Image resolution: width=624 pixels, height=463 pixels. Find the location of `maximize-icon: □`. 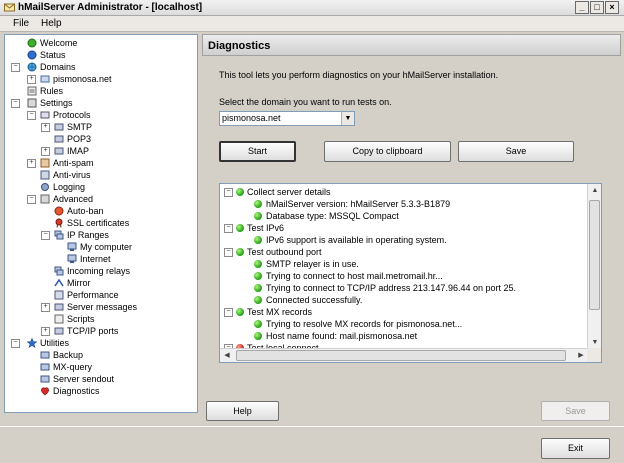

maximize-icon: □ is located at coordinates (597, 7).